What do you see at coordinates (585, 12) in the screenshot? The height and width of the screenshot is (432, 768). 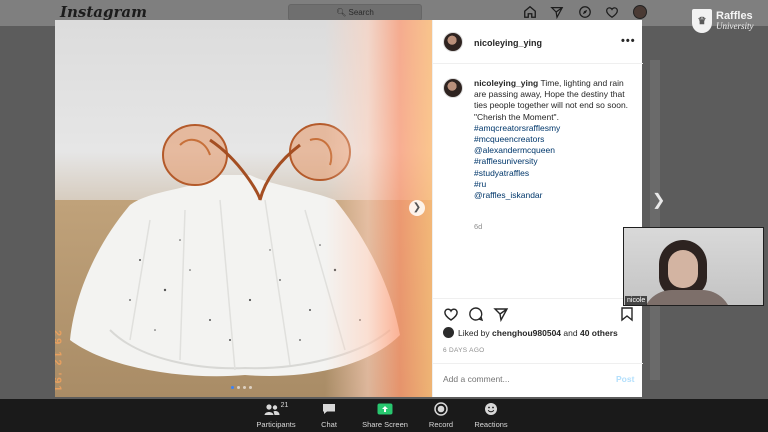 I see `explore-icon` at bounding box center [585, 12].